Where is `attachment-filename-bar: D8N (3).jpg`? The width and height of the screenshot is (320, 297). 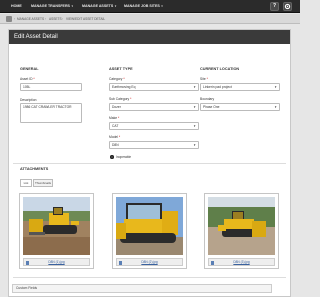 attachment-filename-bar: D8N (3).jpg is located at coordinates (241, 262).